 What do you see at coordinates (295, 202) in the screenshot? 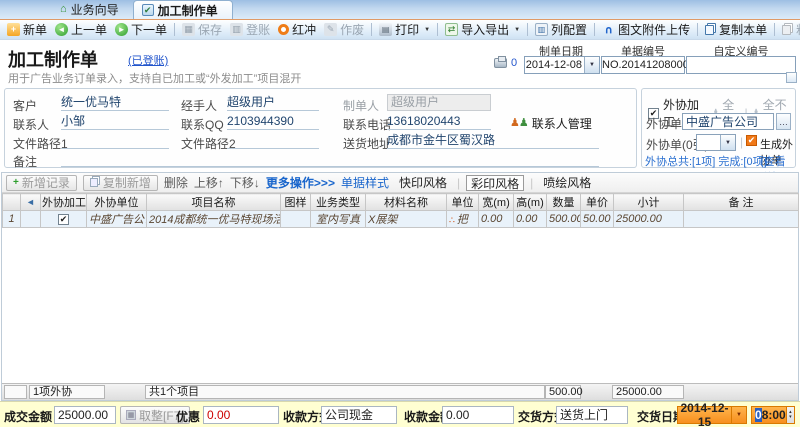
I see `col-sample: 图样` at bounding box center [295, 202].